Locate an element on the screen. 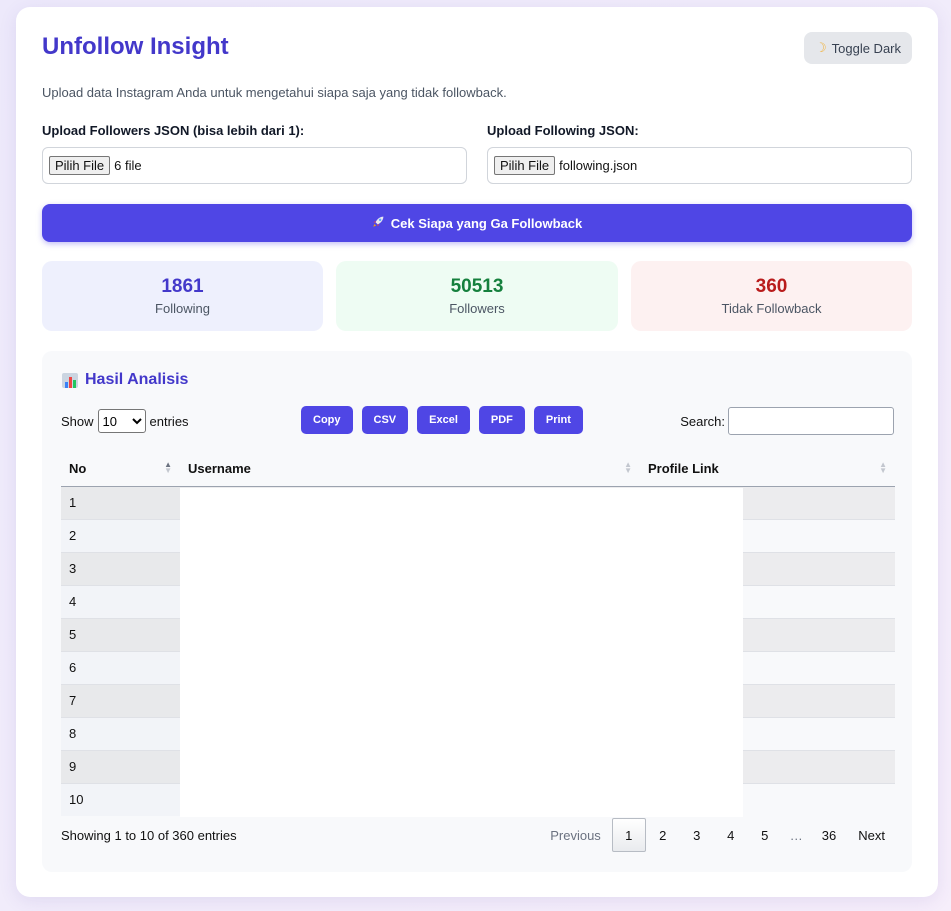  show-label: Show is located at coordinates (77, 421).